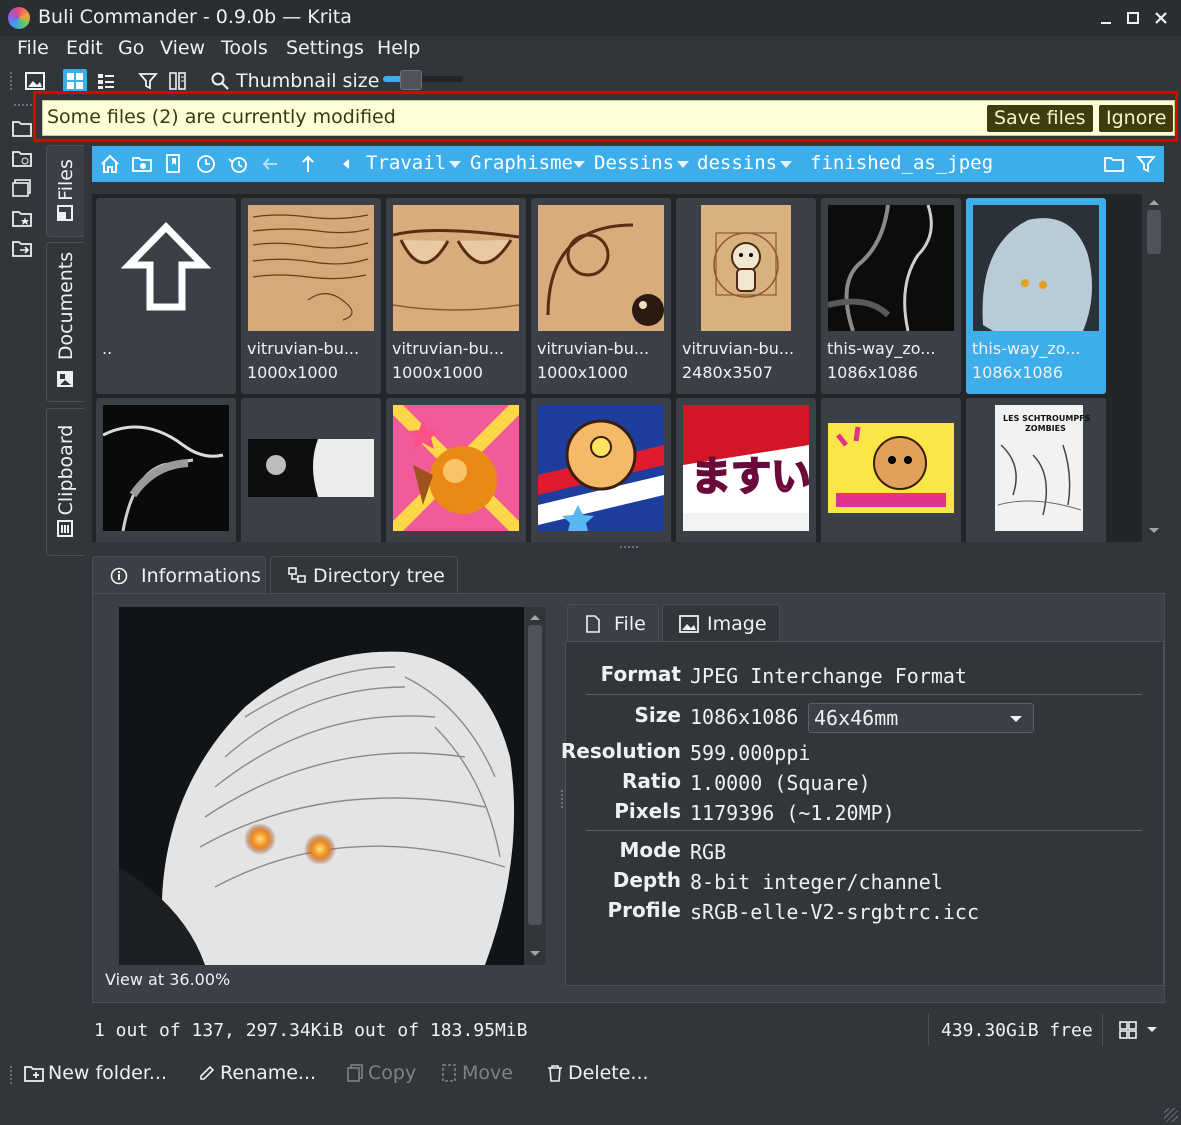  I want to click on thumbnail-item-selected: this-way_zo... 1086x1086, so click(1036, 296).